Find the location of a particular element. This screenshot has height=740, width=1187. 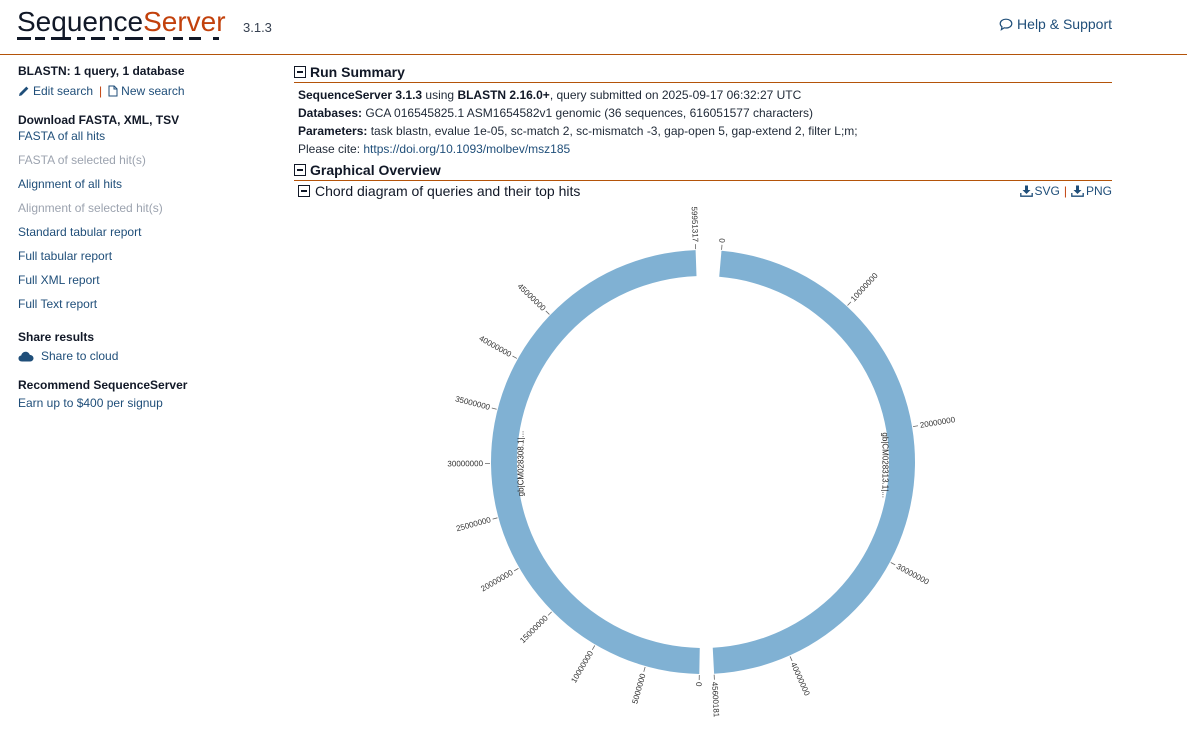

download-standard-tabular-link: Standard tabular report is located at coordinates (143, 232).